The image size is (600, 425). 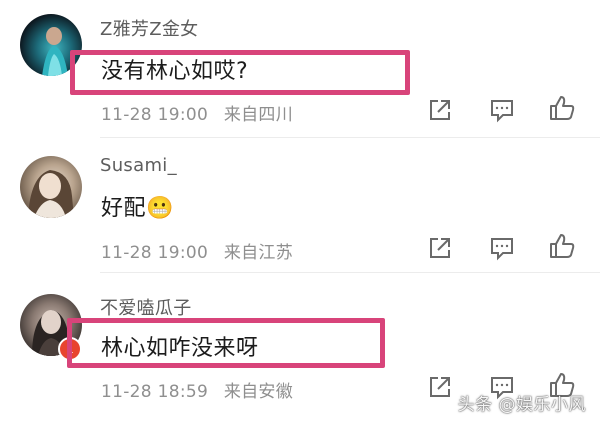 I want to click on comment-meta: 11-28 19:00 来自四川, so click(x=197, y=112).